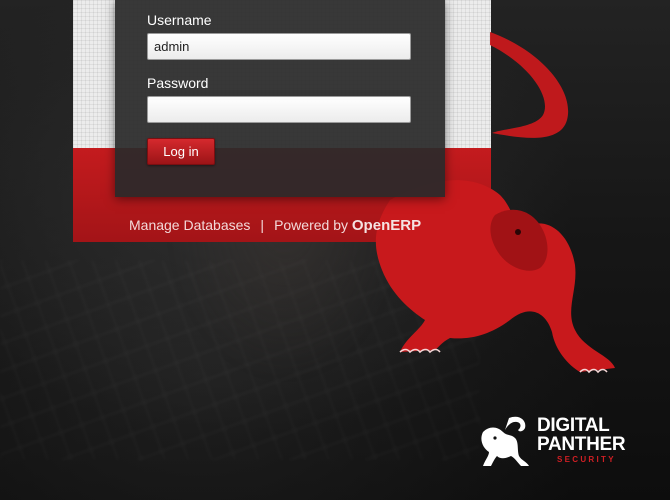  Describe the element at coordinates (181, 151) in the screenshot. I see `login-button: Log in` at that location.